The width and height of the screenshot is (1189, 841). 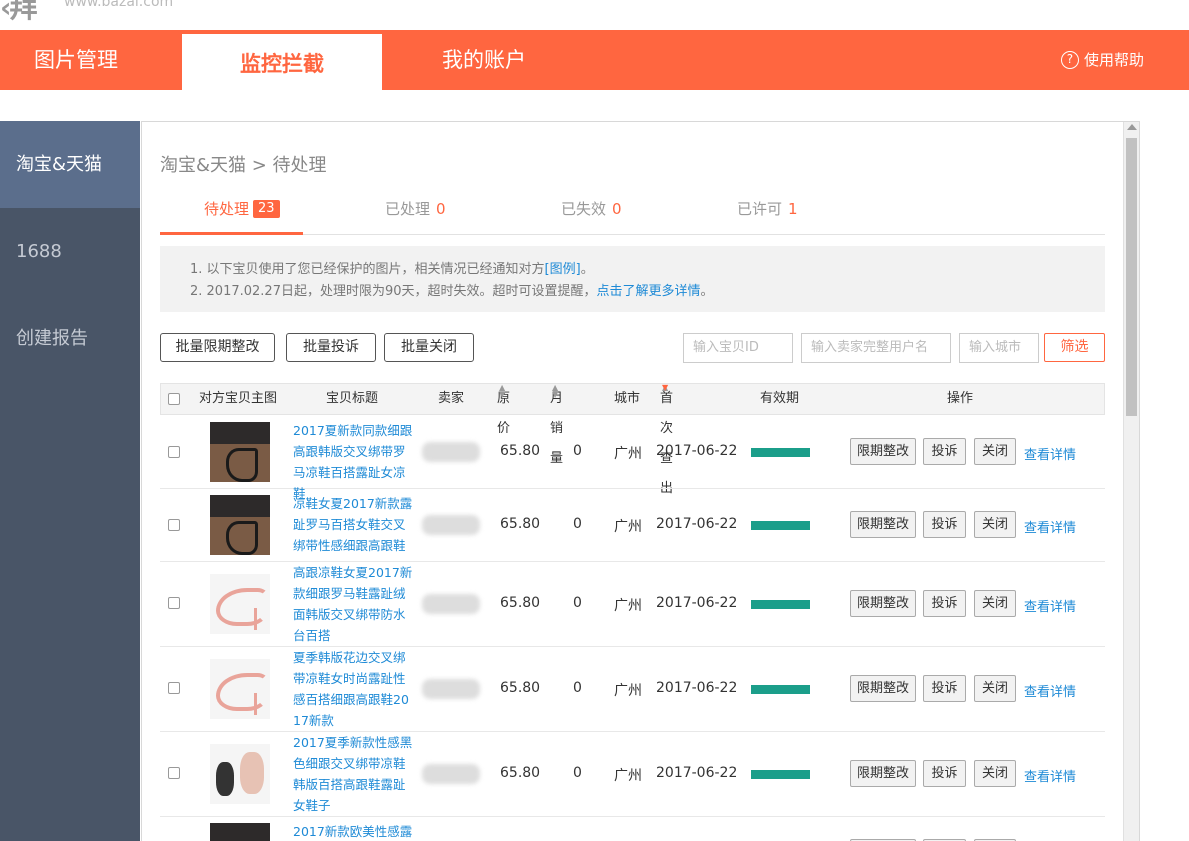 I want to click on product-title-link: 夏季韩版花边交叉绑带凉鞋女时尚露趾性感百搭细跟高跟鞋2017新款, so click(x=354, y=689).